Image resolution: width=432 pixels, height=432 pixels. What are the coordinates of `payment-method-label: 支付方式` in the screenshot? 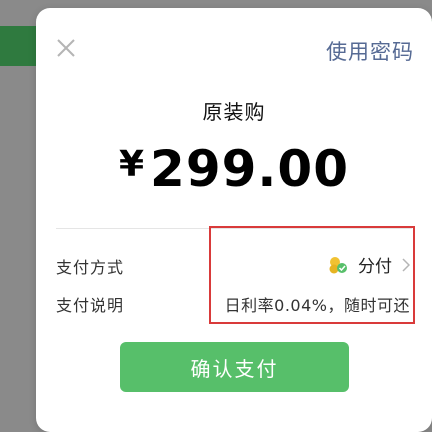 It's located at (90, 267).